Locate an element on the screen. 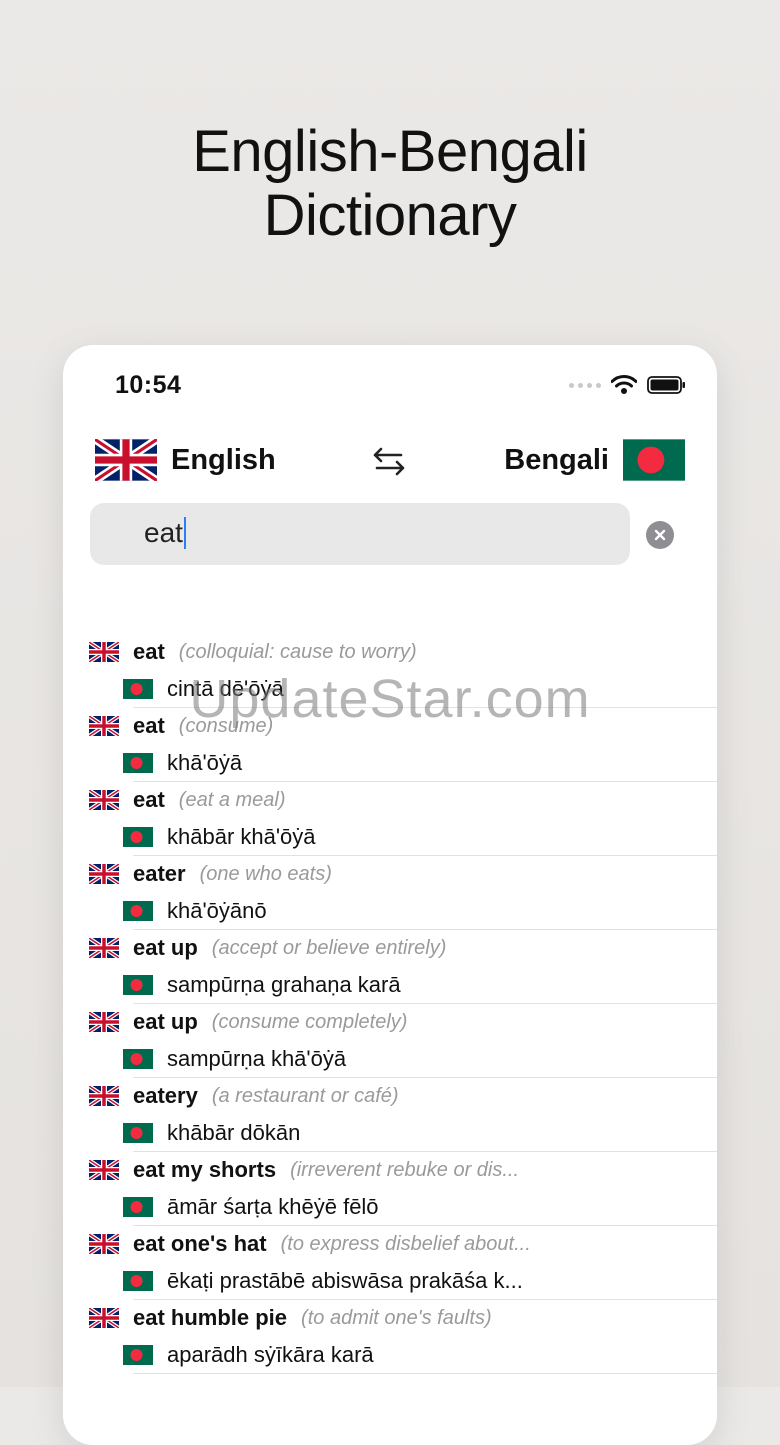 The width and height of the screenshot is (780, 1445). search-value: eat is located at coordinates (163, 532).